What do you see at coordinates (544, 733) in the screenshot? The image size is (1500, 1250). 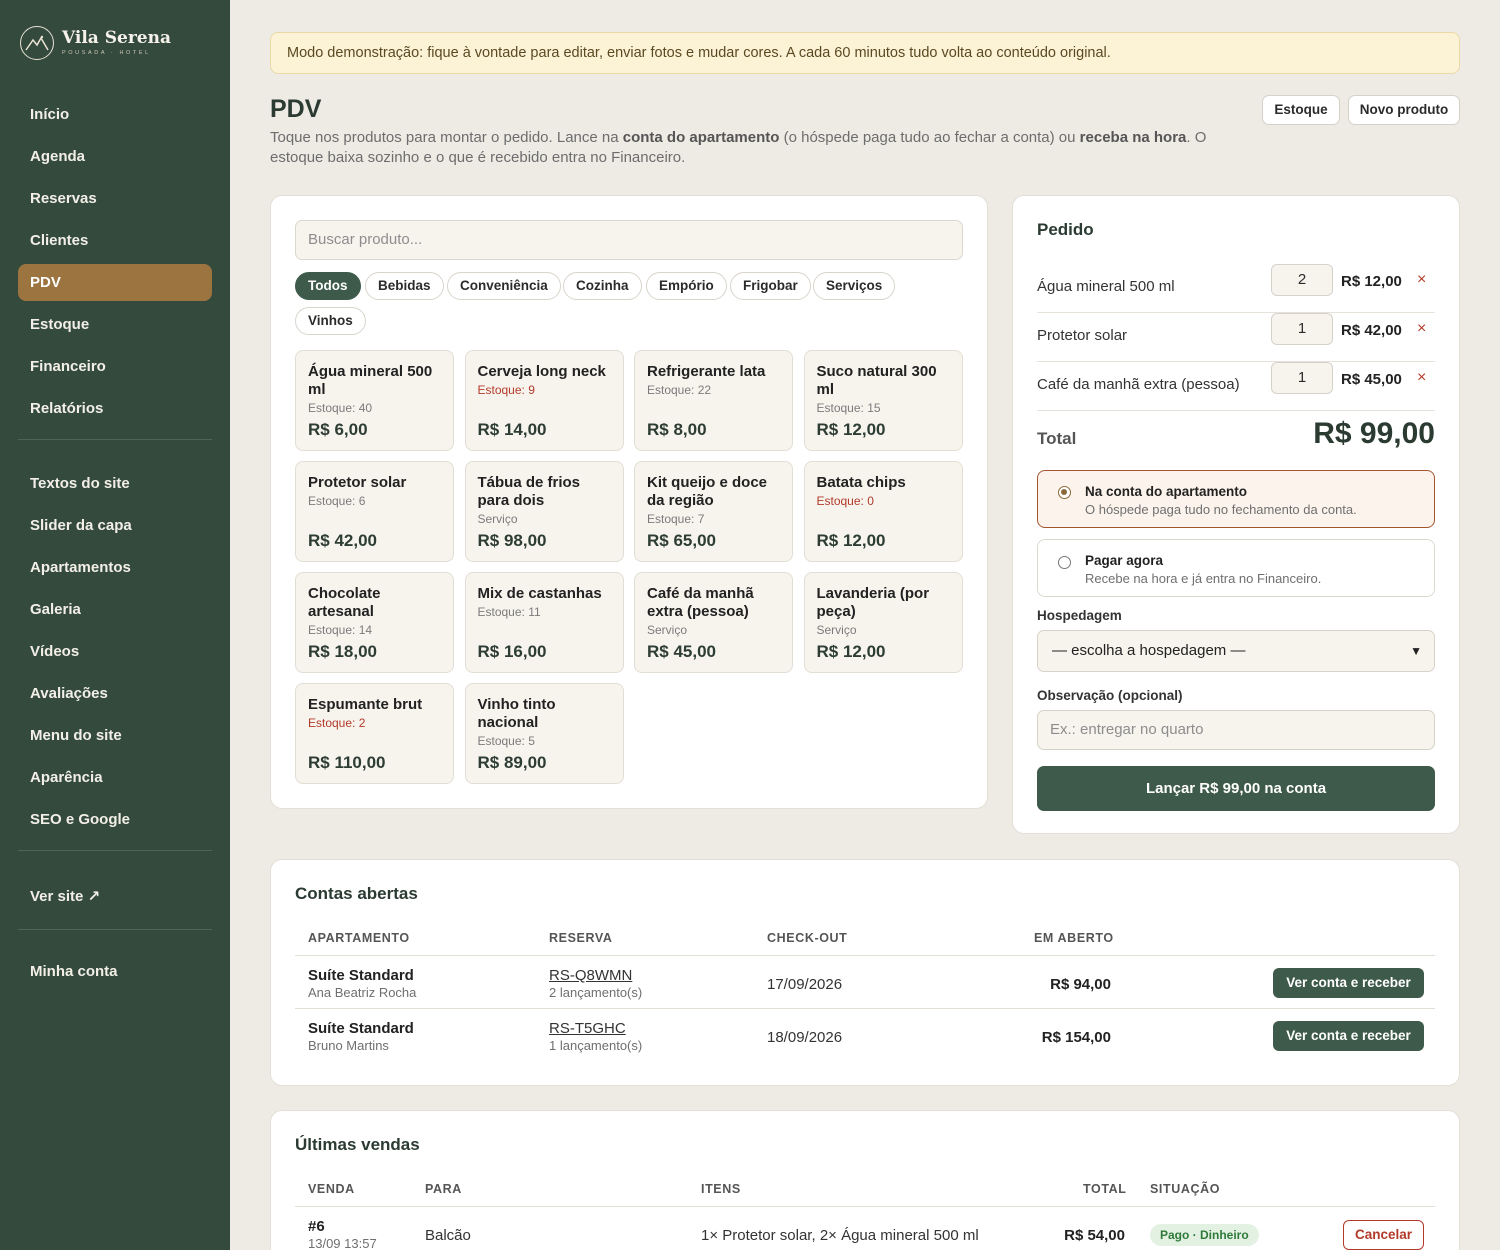 I see `product-tile: Vinho tinto nacional Estoque: 5 R$ 89,00` at bounding box center [544, 733].